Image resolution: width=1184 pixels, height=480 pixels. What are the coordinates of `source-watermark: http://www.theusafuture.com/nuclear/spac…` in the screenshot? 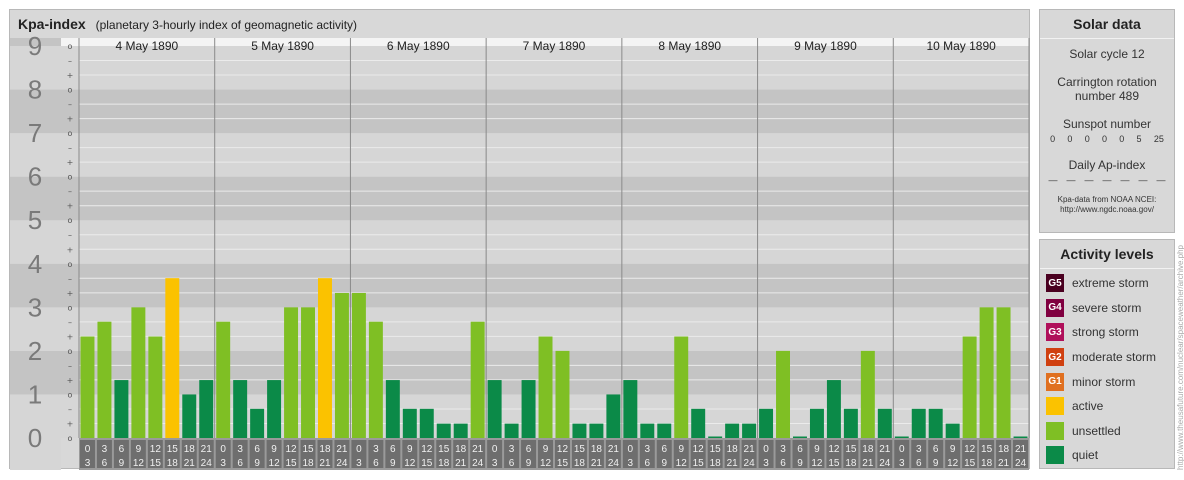 It's located at (1180, 357).